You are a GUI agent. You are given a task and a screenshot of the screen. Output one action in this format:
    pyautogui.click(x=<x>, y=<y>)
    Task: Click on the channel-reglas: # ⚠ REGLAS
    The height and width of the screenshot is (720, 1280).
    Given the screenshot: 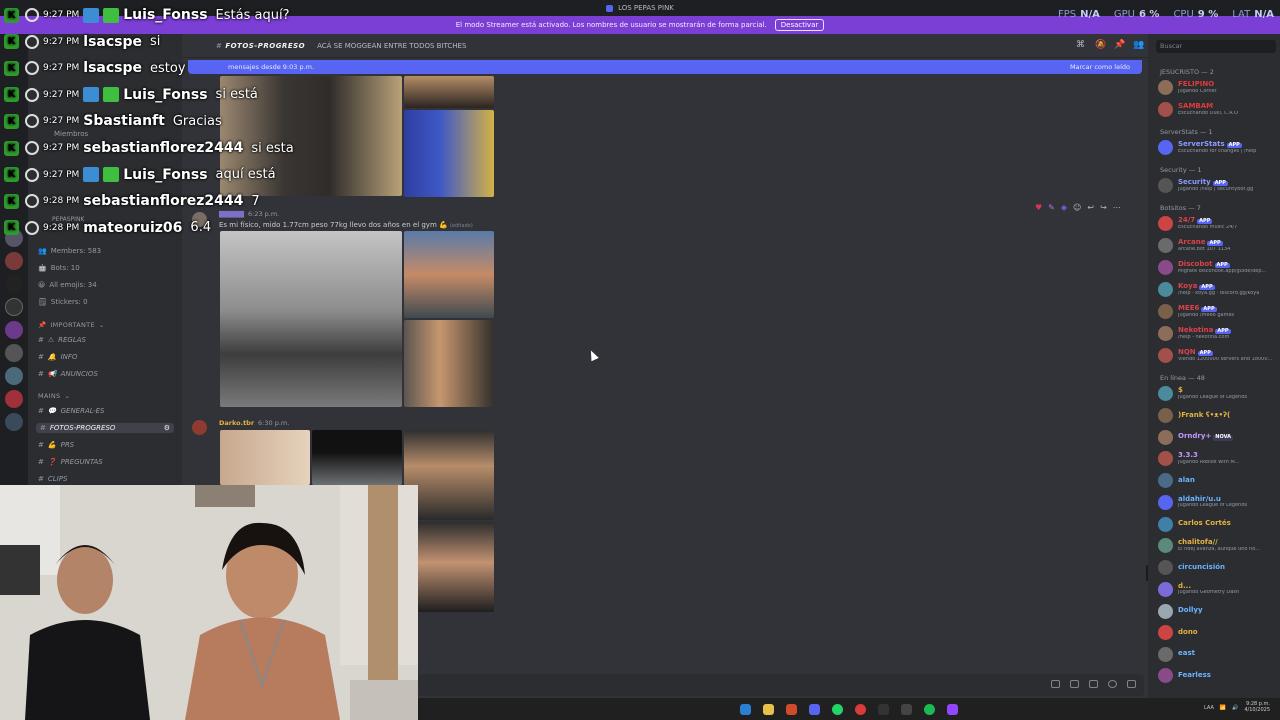 What is the action you would take?
    pyautogui.click(x=62, y=340)
    